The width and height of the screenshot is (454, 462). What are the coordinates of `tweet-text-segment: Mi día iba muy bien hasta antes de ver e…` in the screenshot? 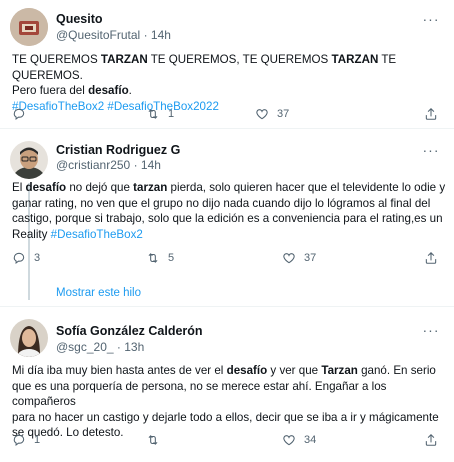 It's located at (119, 370).